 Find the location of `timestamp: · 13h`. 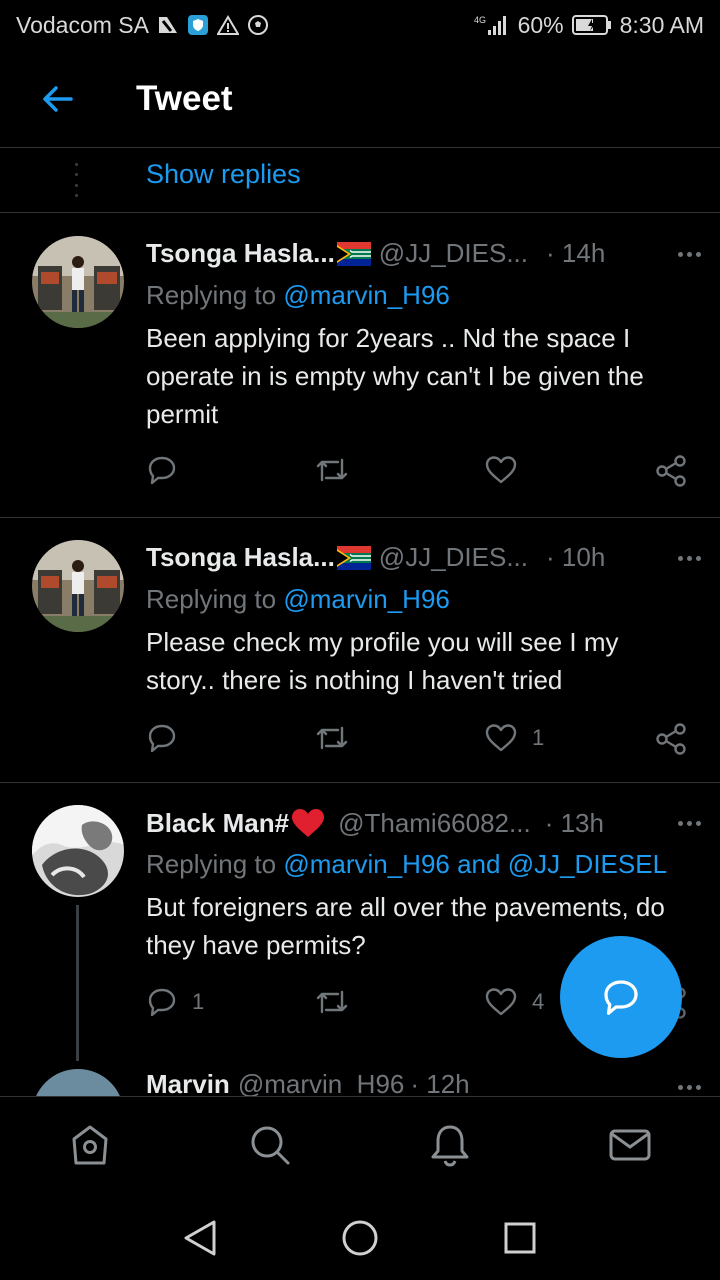

timestamp: · 13h is located at coordinates (574, 822).